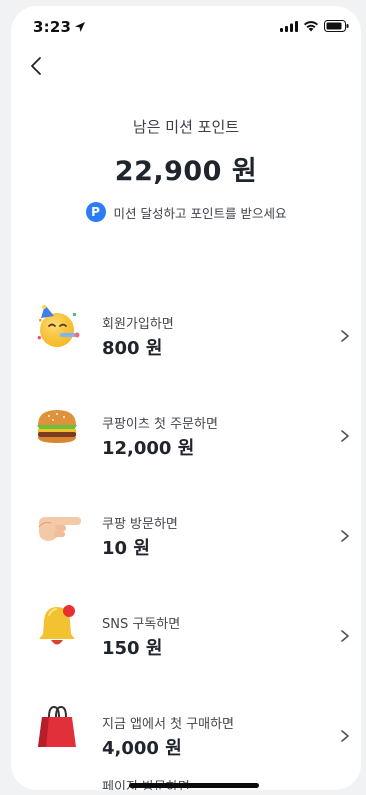 The height and width of the screenshot is (795, 366). Describe the element at coordinates (58, 726) in the screenshot. I see `shopping-bag-icon` at that location.